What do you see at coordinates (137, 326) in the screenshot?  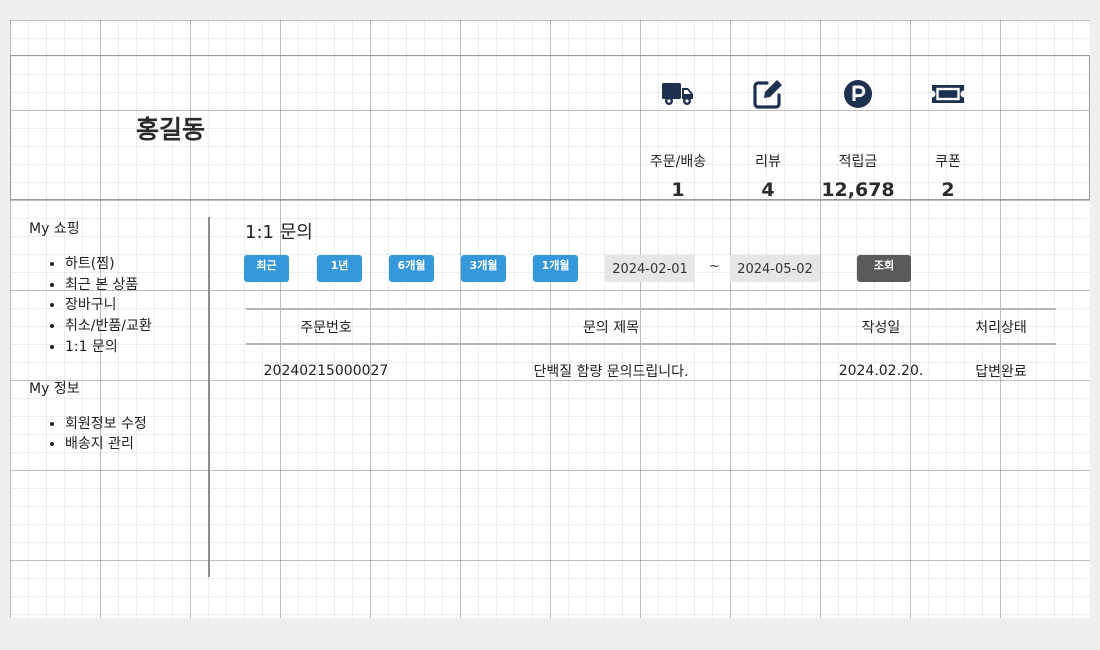 I see `sidebar-item-returns: 취소/반품/교환` at bounding box center [137, 326].